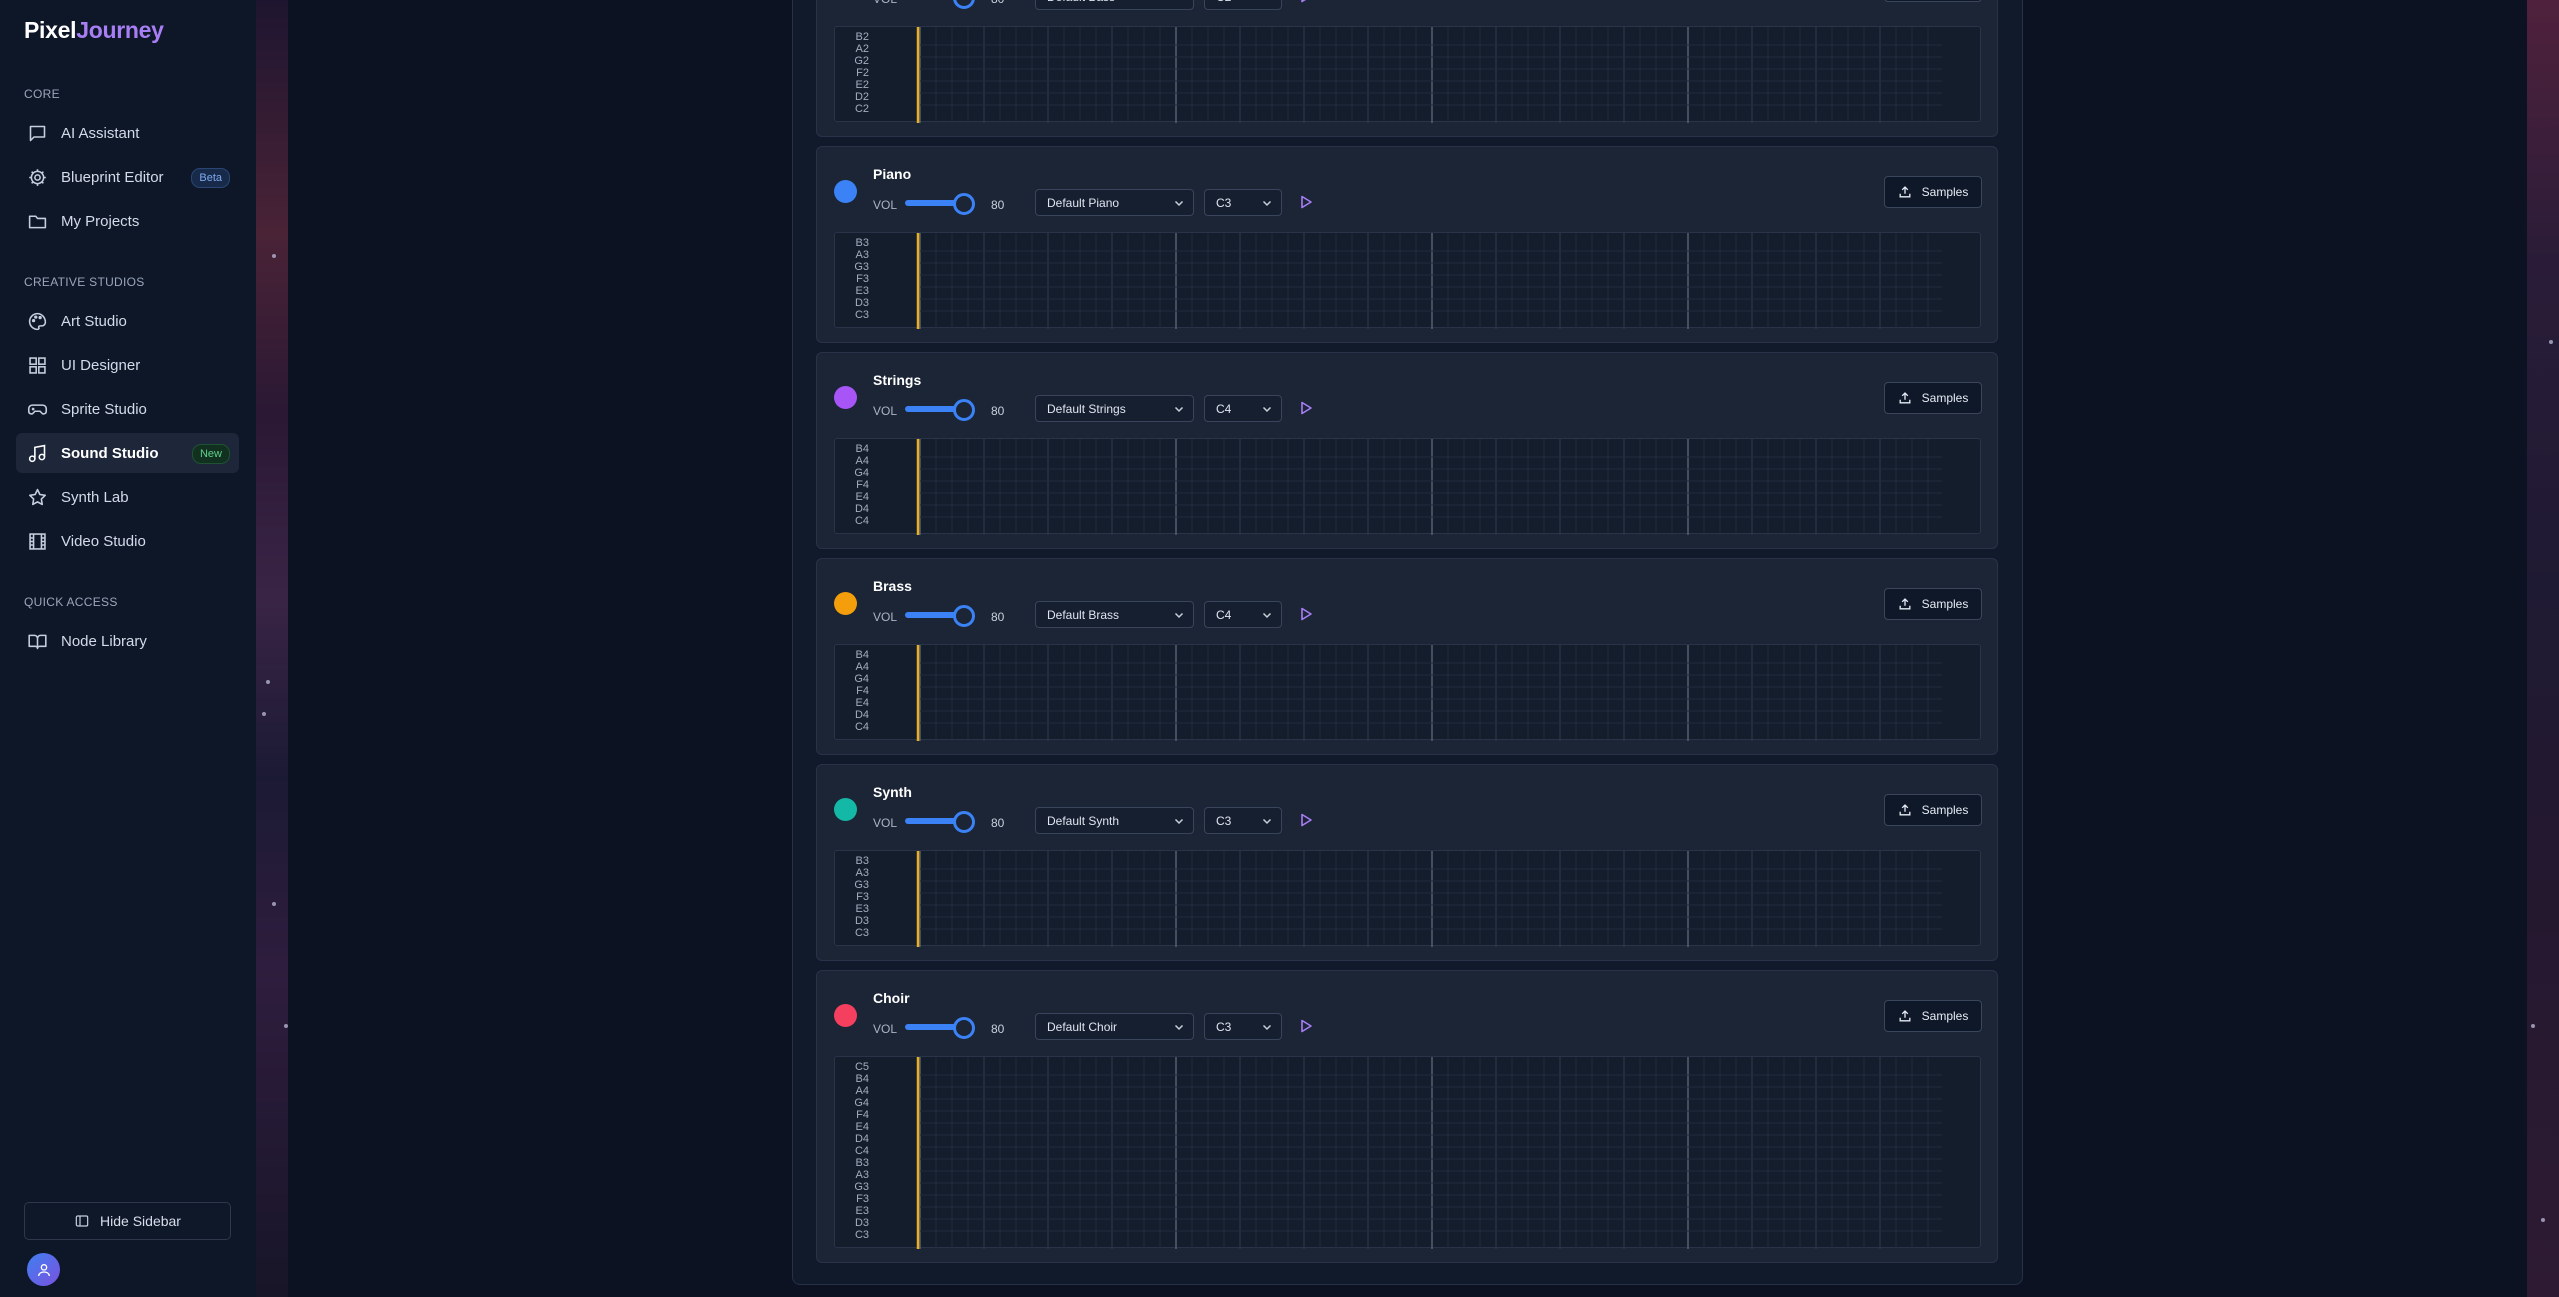  What do you see at coordinates (127, 641) in the screenshot?
I see `sidebar-item-node-library: Node Library` at bounding box center [127, 641].